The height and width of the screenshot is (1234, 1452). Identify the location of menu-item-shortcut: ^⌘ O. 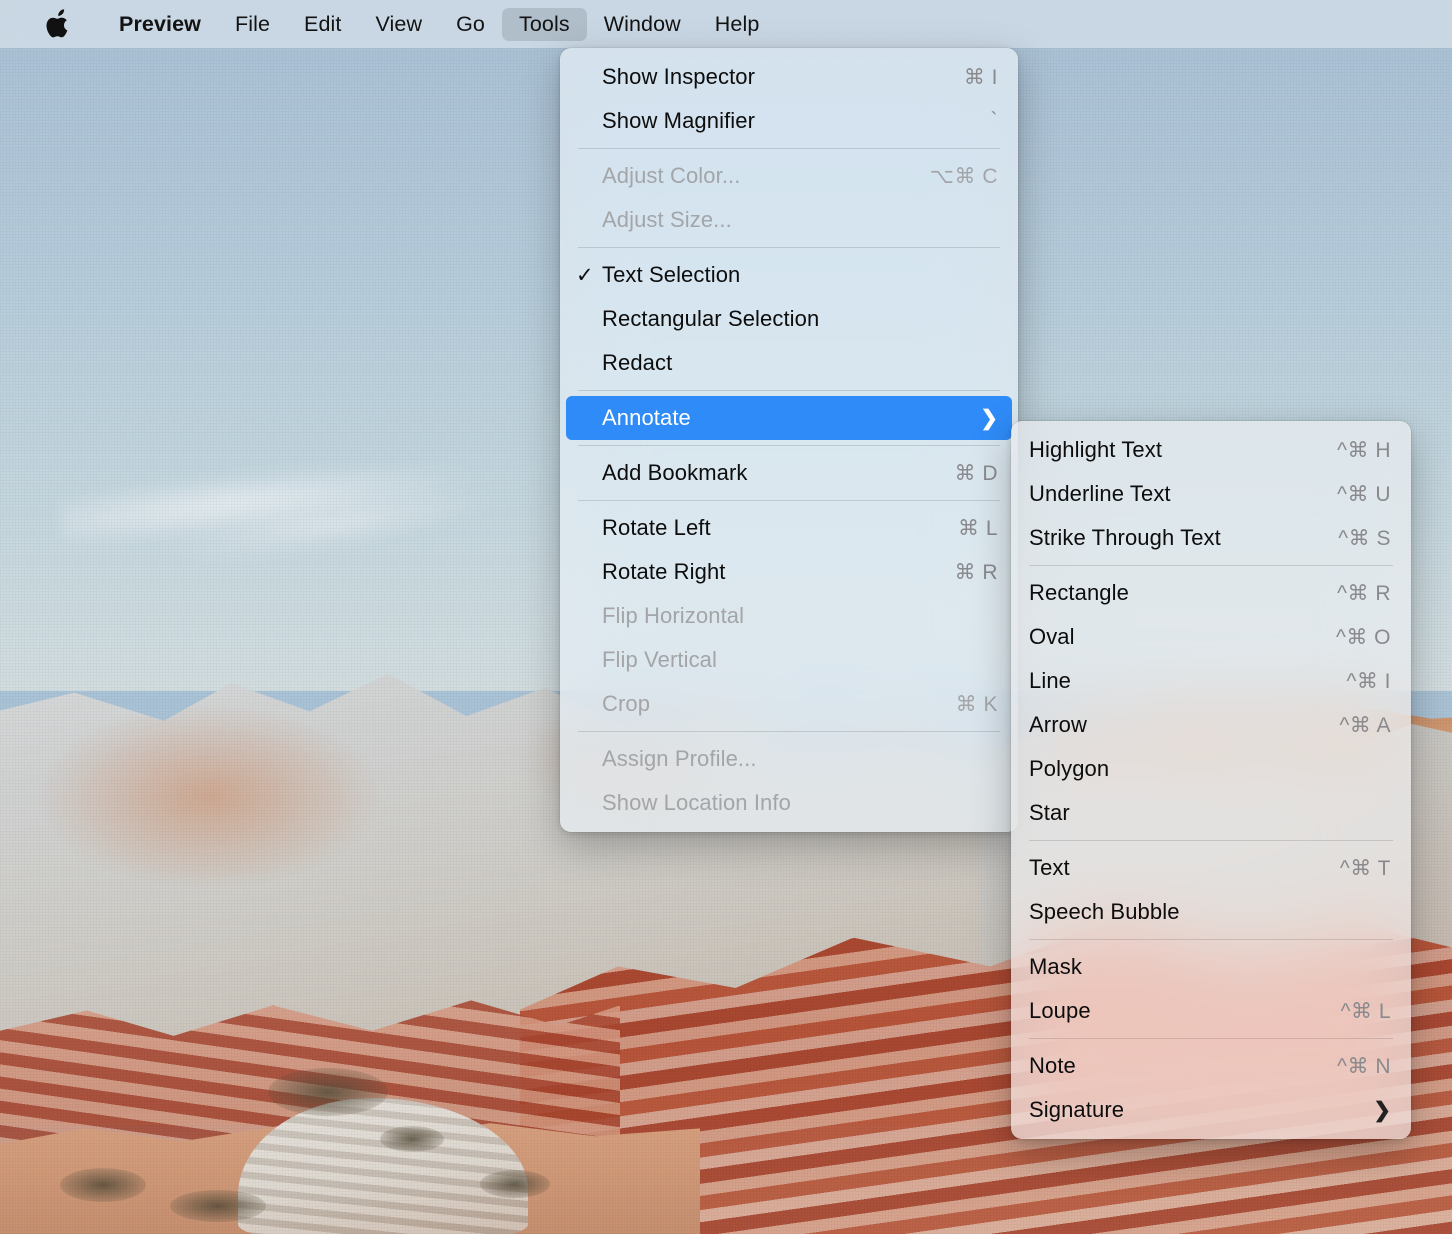
(1363, 637).